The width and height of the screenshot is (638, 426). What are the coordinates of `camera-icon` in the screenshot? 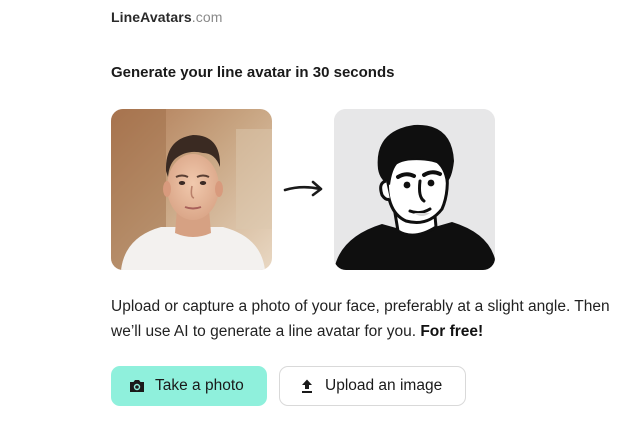 It's located at (137, 386).